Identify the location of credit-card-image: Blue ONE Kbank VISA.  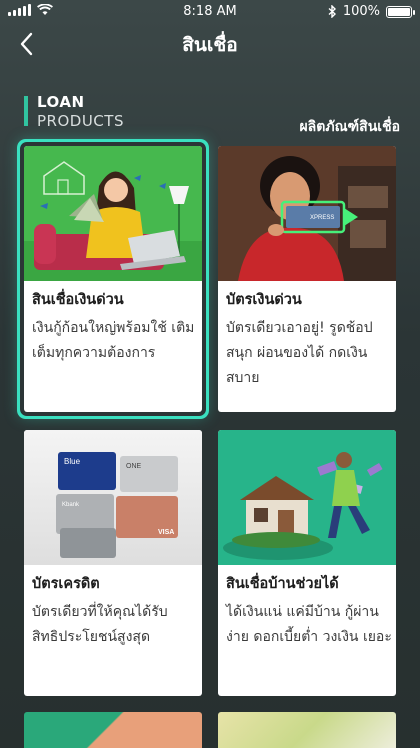
(113, 497).